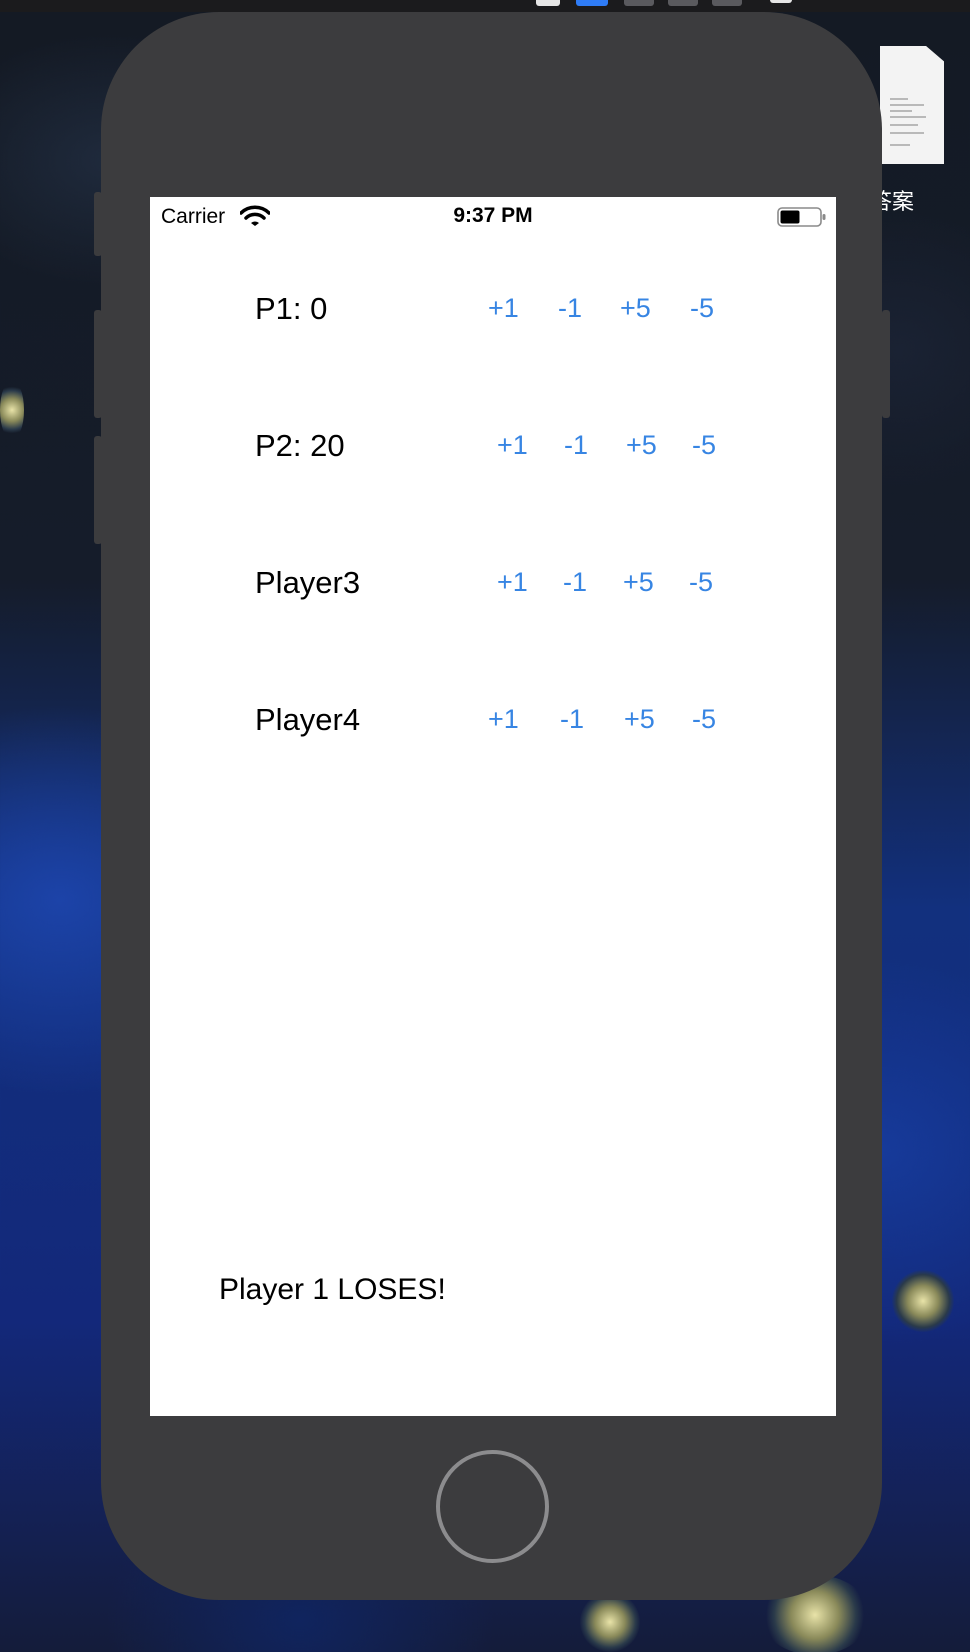  What do you see at coordinates (308, 582) in the screenshot?
I see `player-3-score-label: Player3` at bounding box center [308, 582].